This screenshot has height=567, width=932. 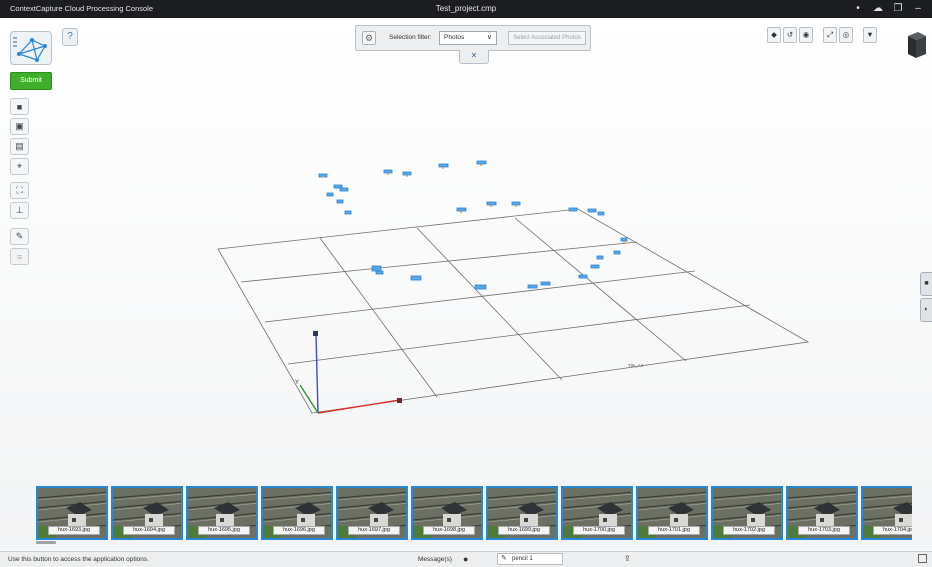 I want to click on photo-thumbnail: hux-1702.jpg, so click(x=747, y=513).